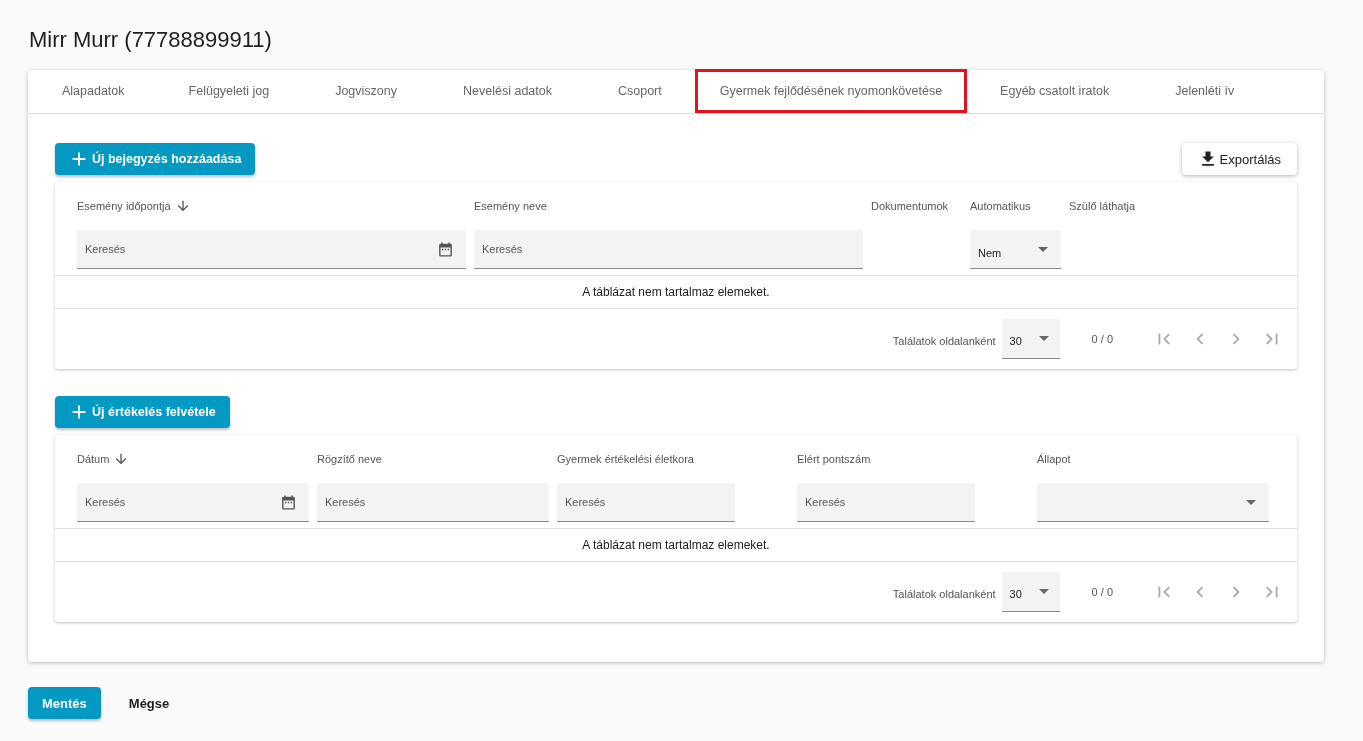 The image size is (1363, 741). What do you see at coordinates (92, 91) in the screenshot?
I see `tab: Alapadatok` at bounding box center [92, 91].